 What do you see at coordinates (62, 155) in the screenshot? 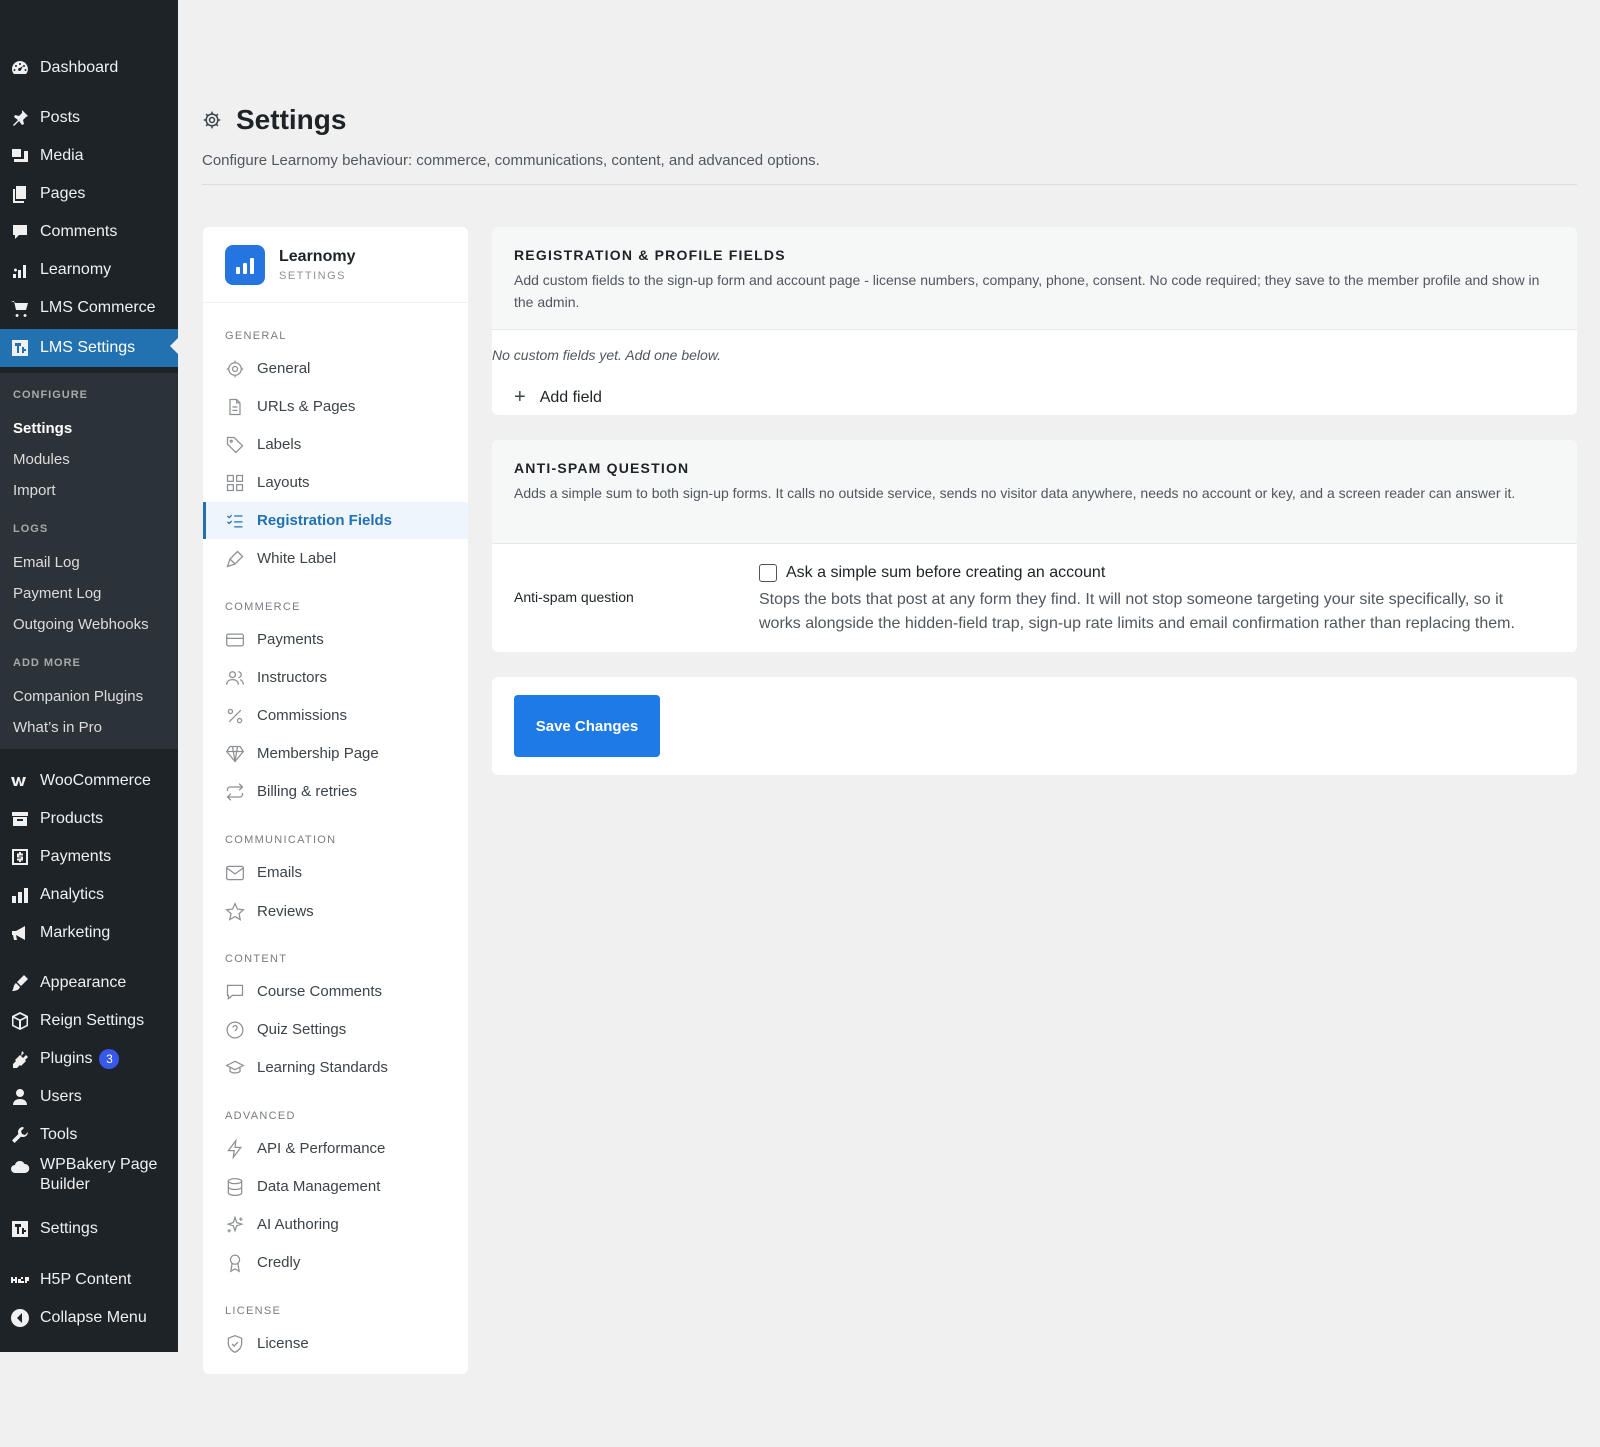
I see `menu-label: Media` at bounding box center [62, 155].